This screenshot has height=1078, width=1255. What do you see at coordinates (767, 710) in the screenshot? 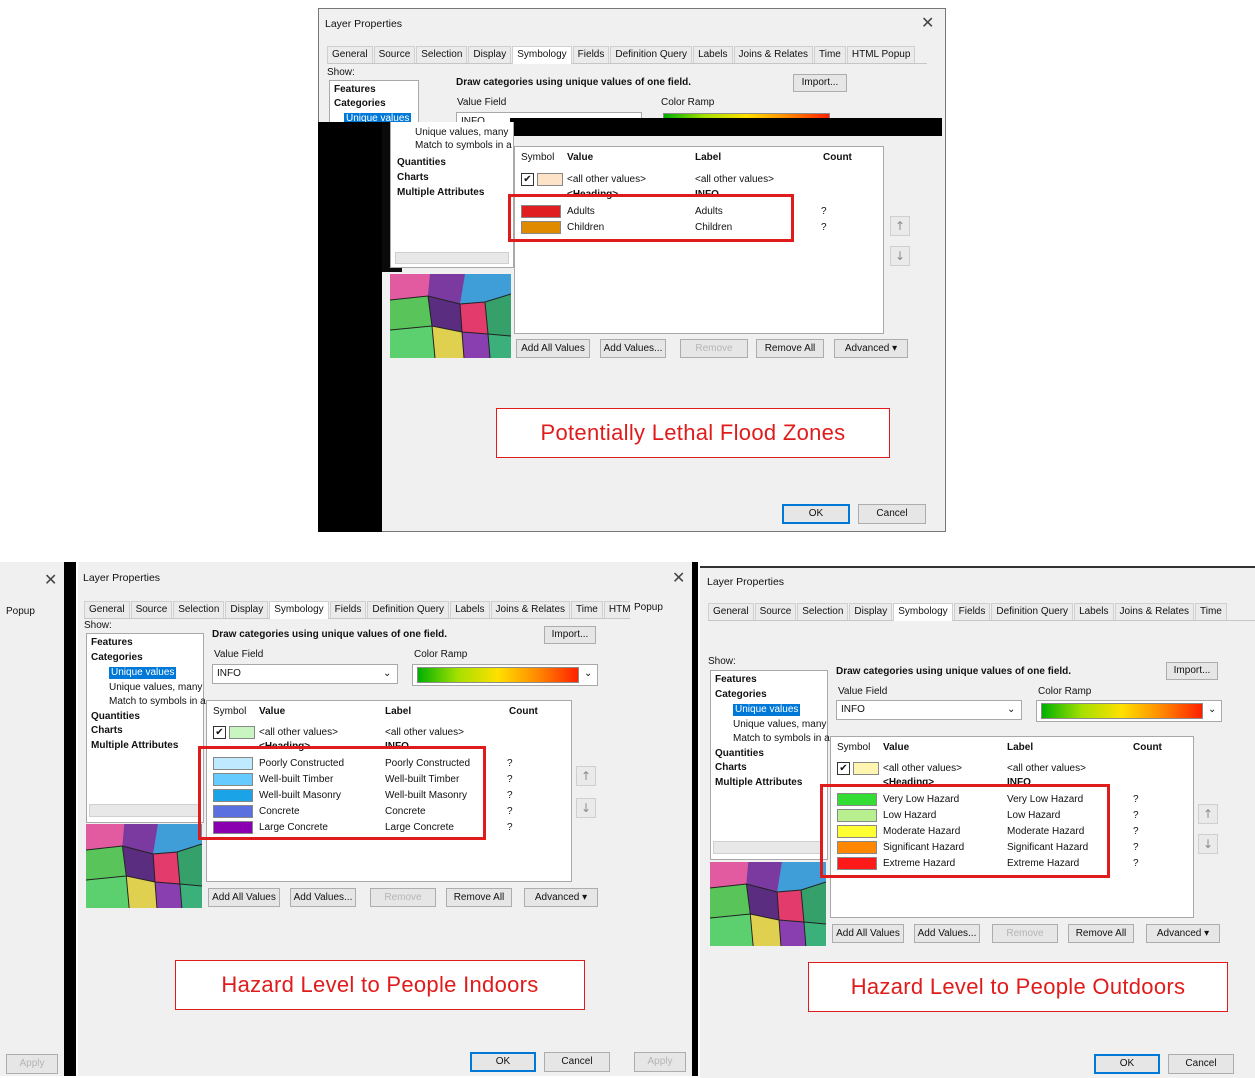
I see `tree-unique-values: Unique values` at bounding box center [767, 710].